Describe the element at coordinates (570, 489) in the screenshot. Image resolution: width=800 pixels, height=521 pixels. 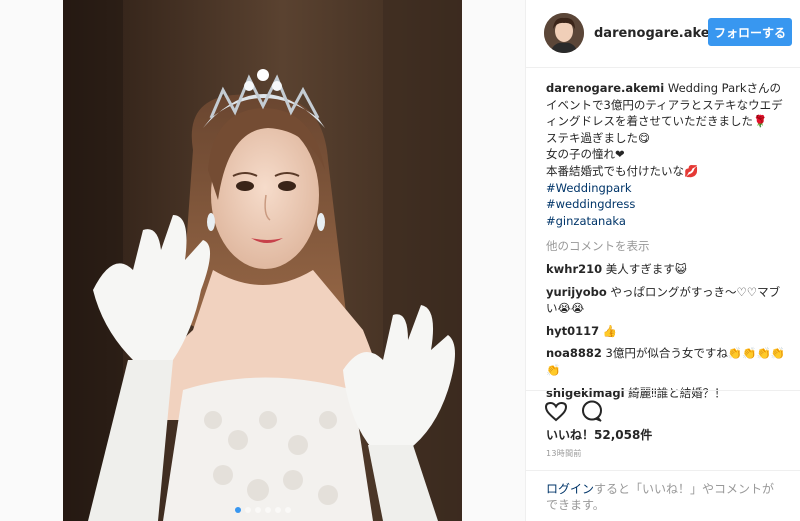
I see `login-link: ログイン` at that location.